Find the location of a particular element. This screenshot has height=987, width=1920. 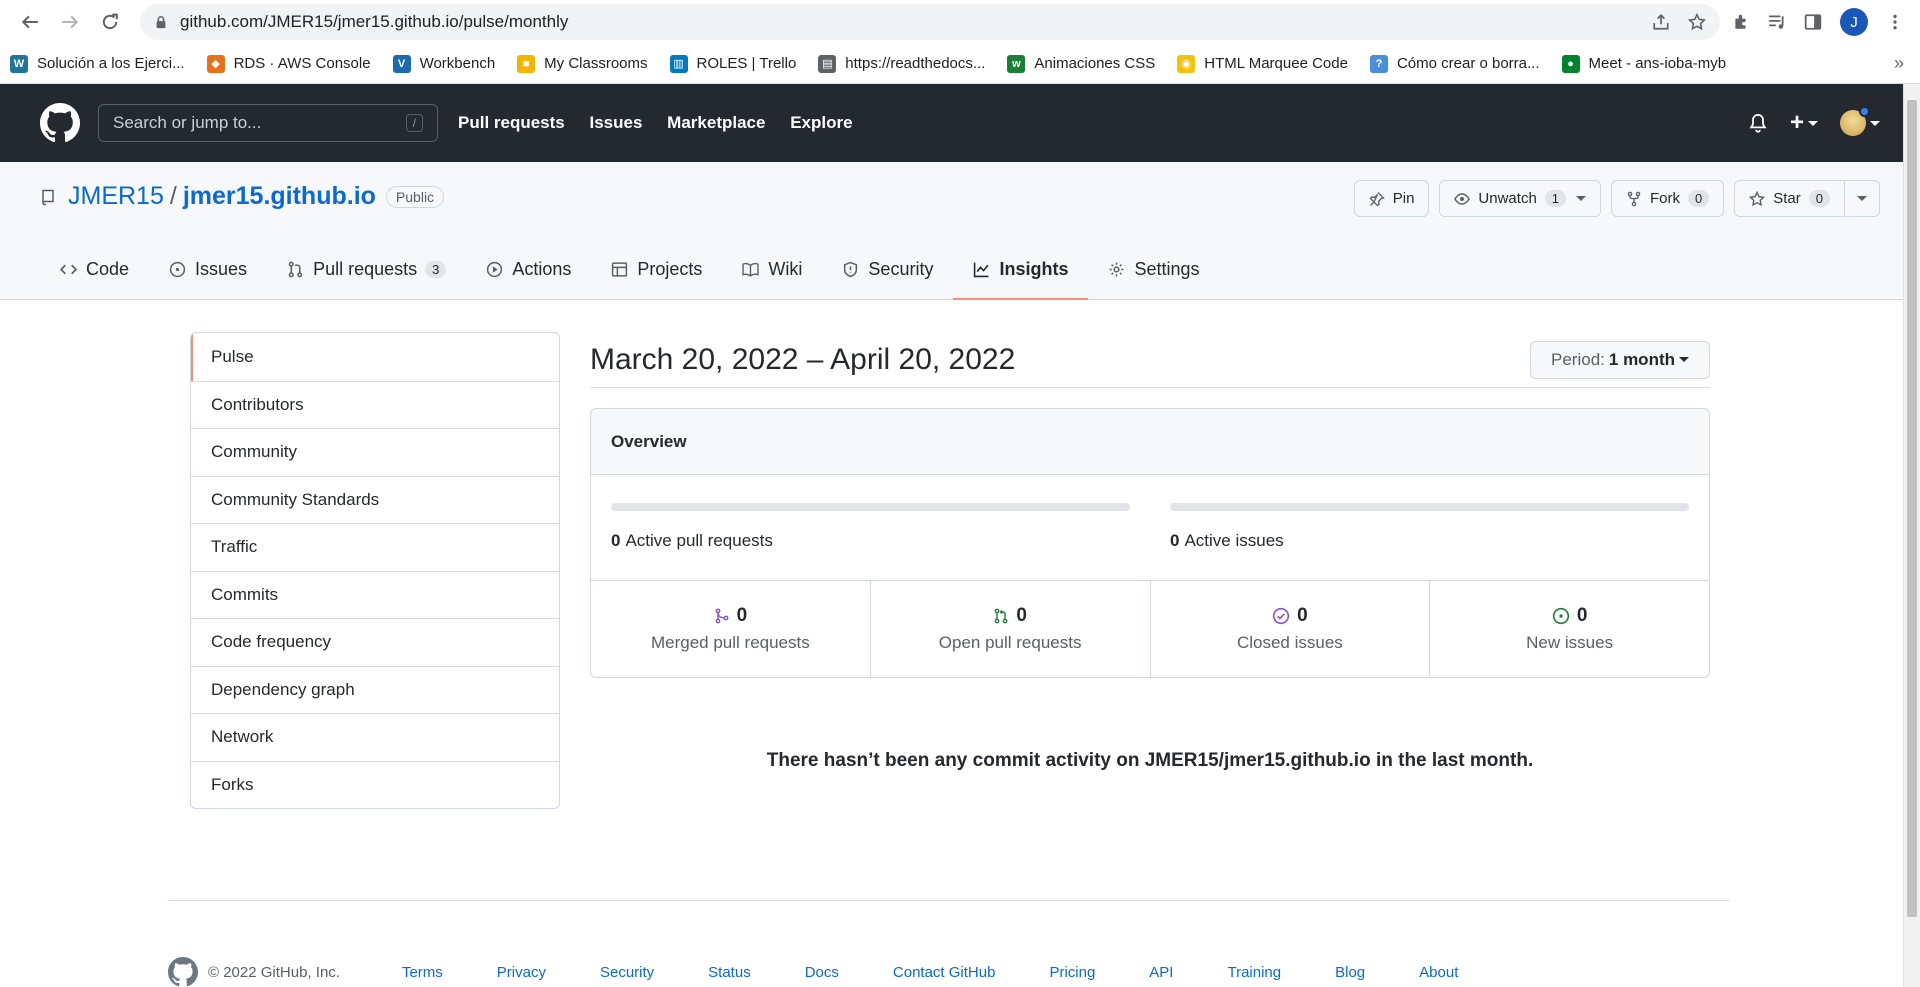

repo-owner-link: JMER15 is located at coordinates (116, 196).